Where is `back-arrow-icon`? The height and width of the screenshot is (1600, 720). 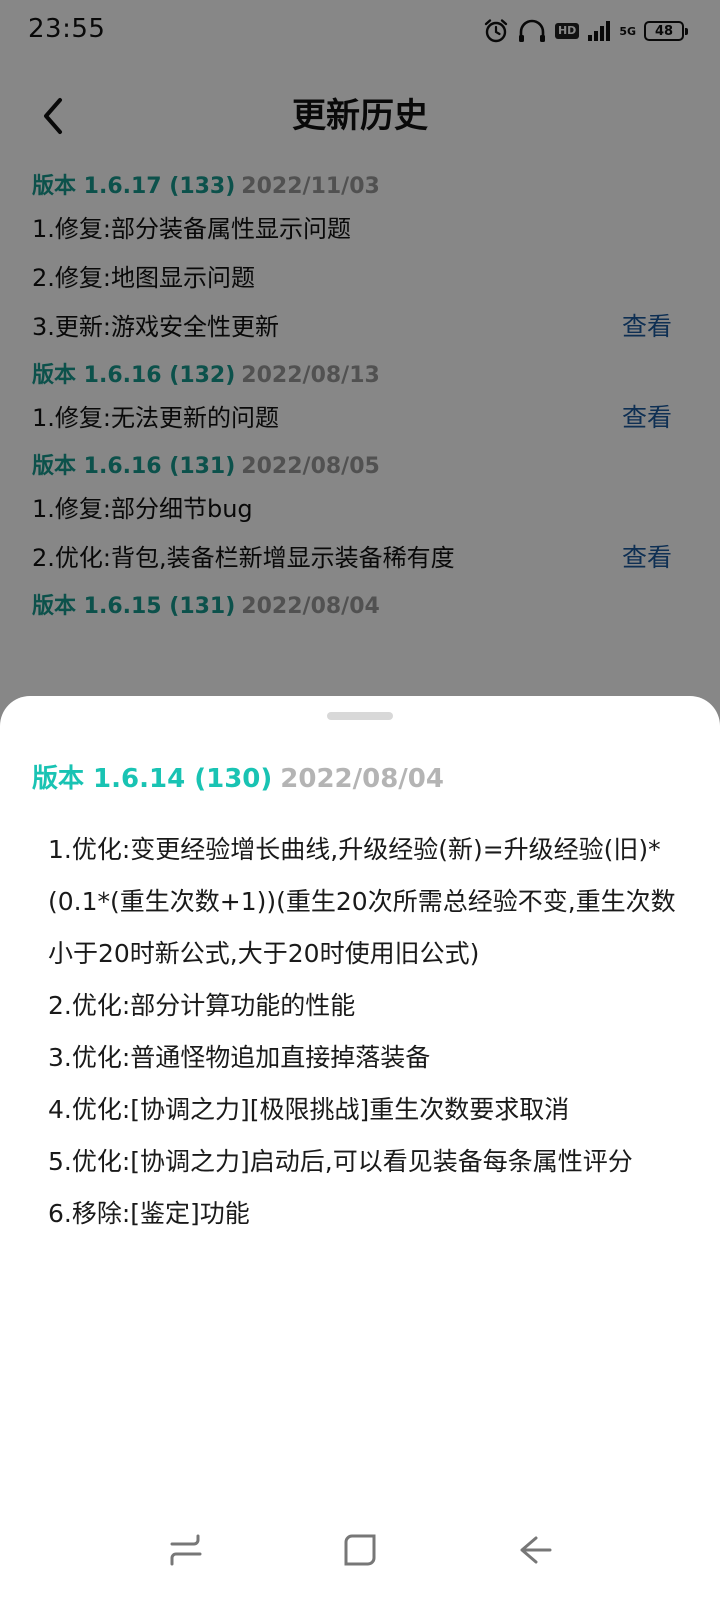 back-arrow-icon is located at coordinates (536, 1550).